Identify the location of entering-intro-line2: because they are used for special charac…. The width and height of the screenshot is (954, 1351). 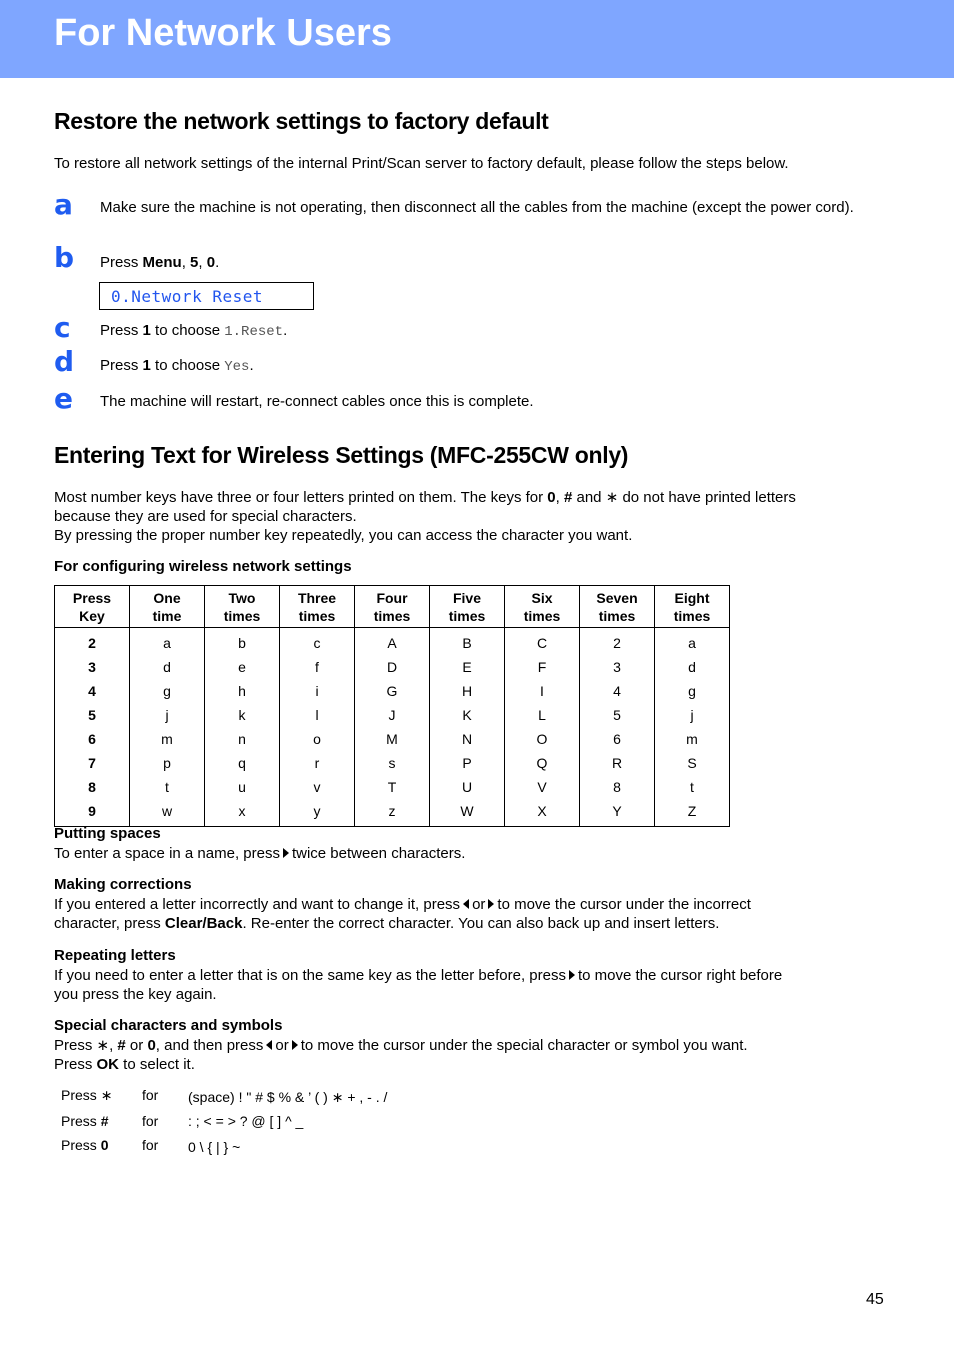
(205, 516).